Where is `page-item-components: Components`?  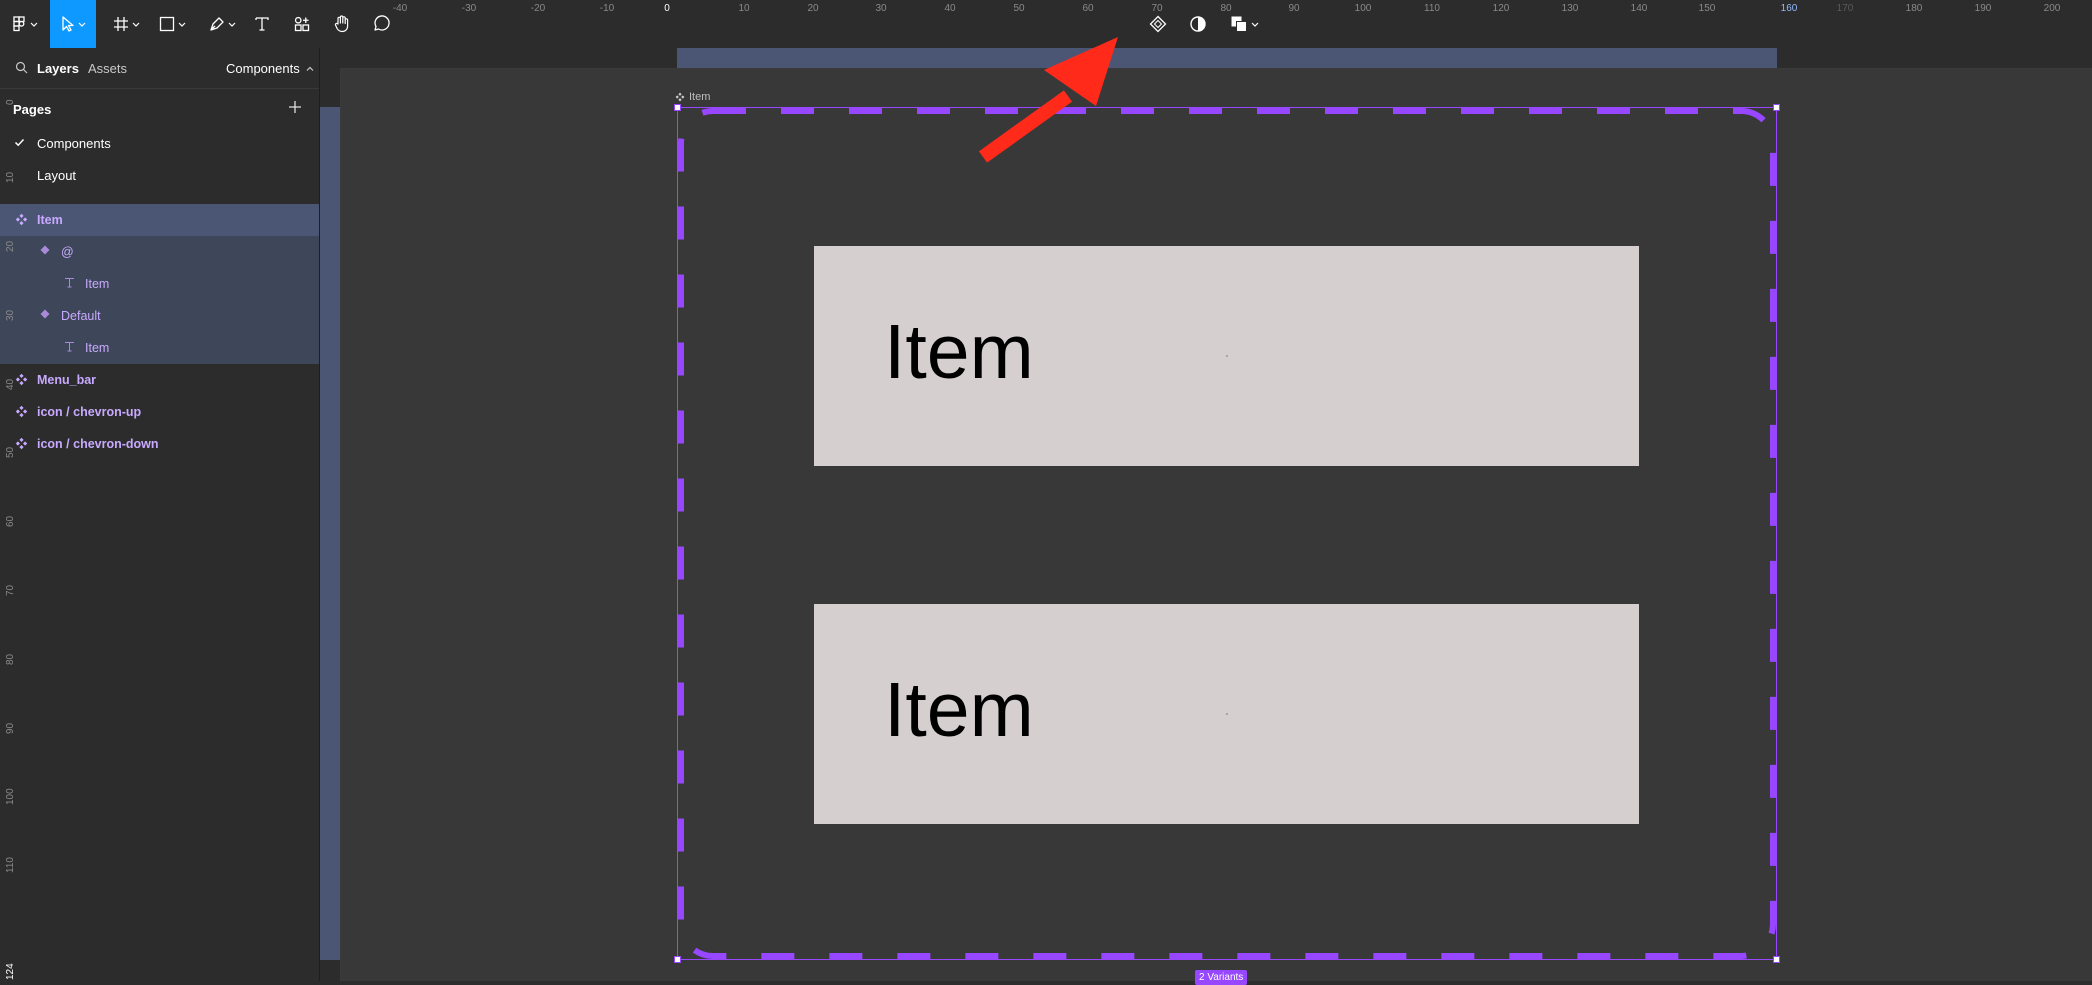
page-item-components: Components is located at coordinates (159, 143).